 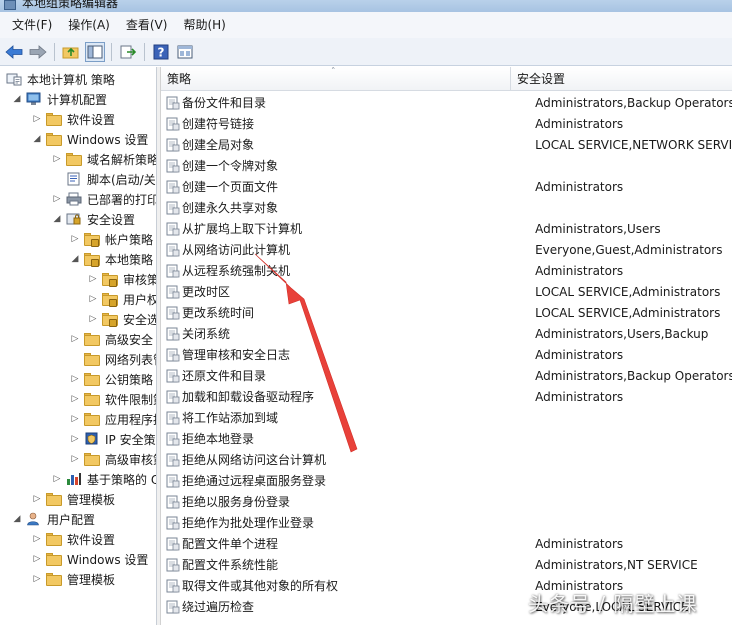 I want to click on tree-item-12: ▷ 安全选项, so click(x=122, y=319).